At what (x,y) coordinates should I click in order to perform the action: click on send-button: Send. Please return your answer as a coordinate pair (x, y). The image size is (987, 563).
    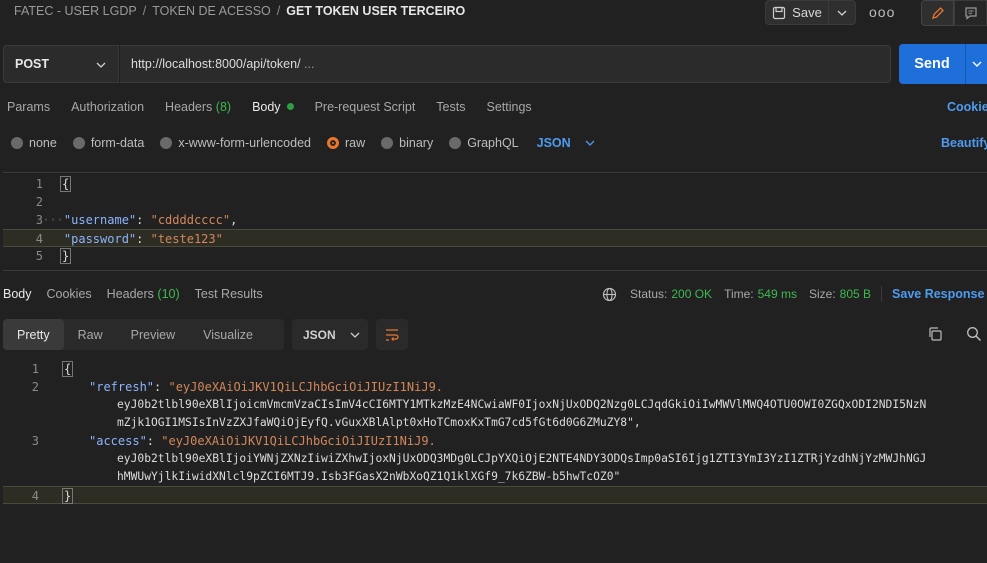
    Looking at the image, I should click on (943, 64).